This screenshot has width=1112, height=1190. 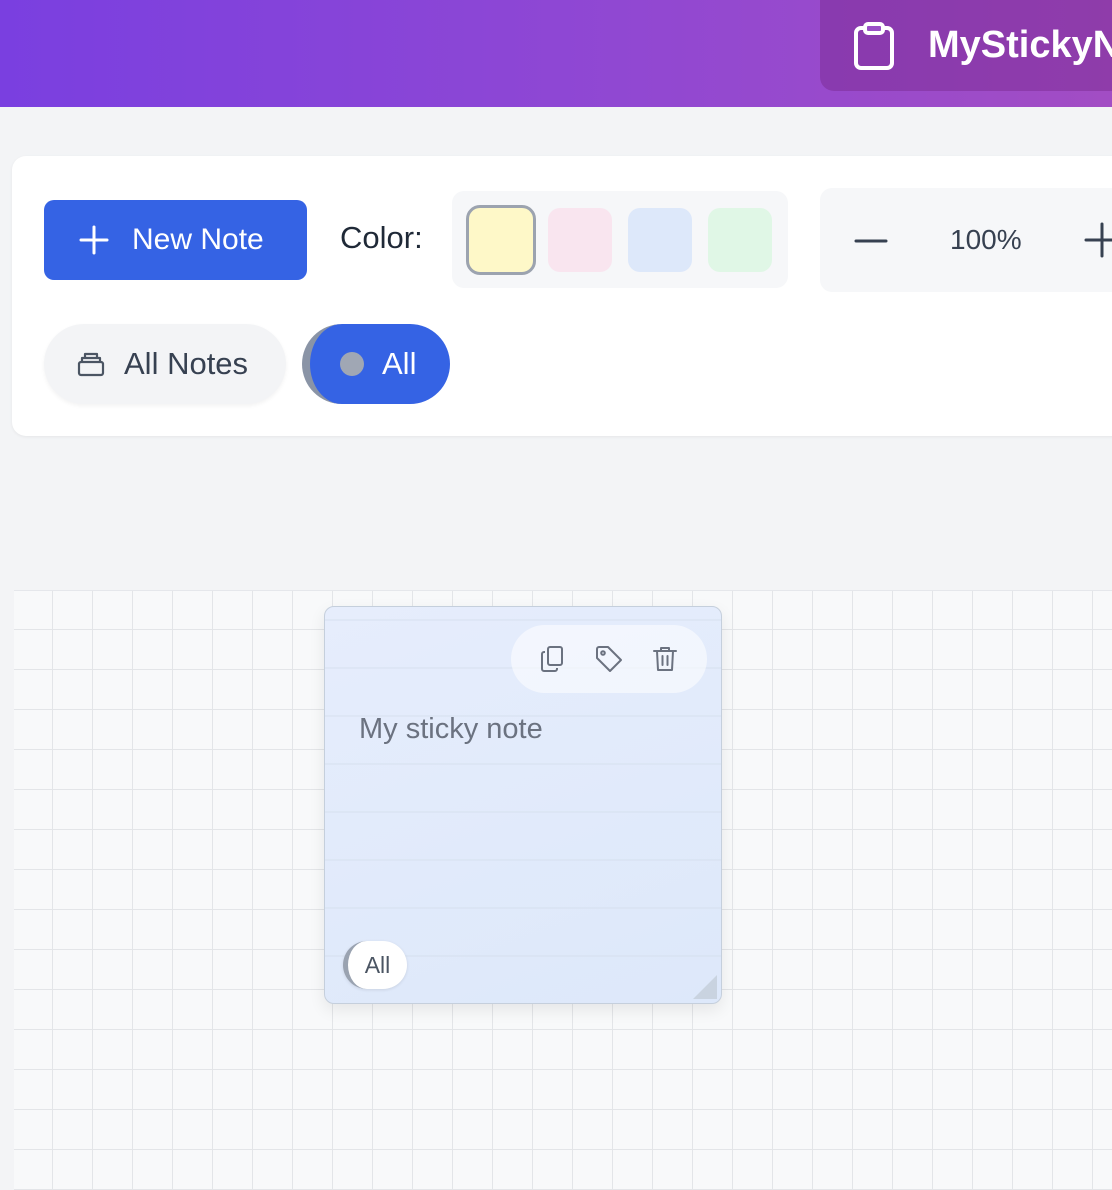 I want to click on sticky-note: My sticky note All, so click(x=523, y=805).